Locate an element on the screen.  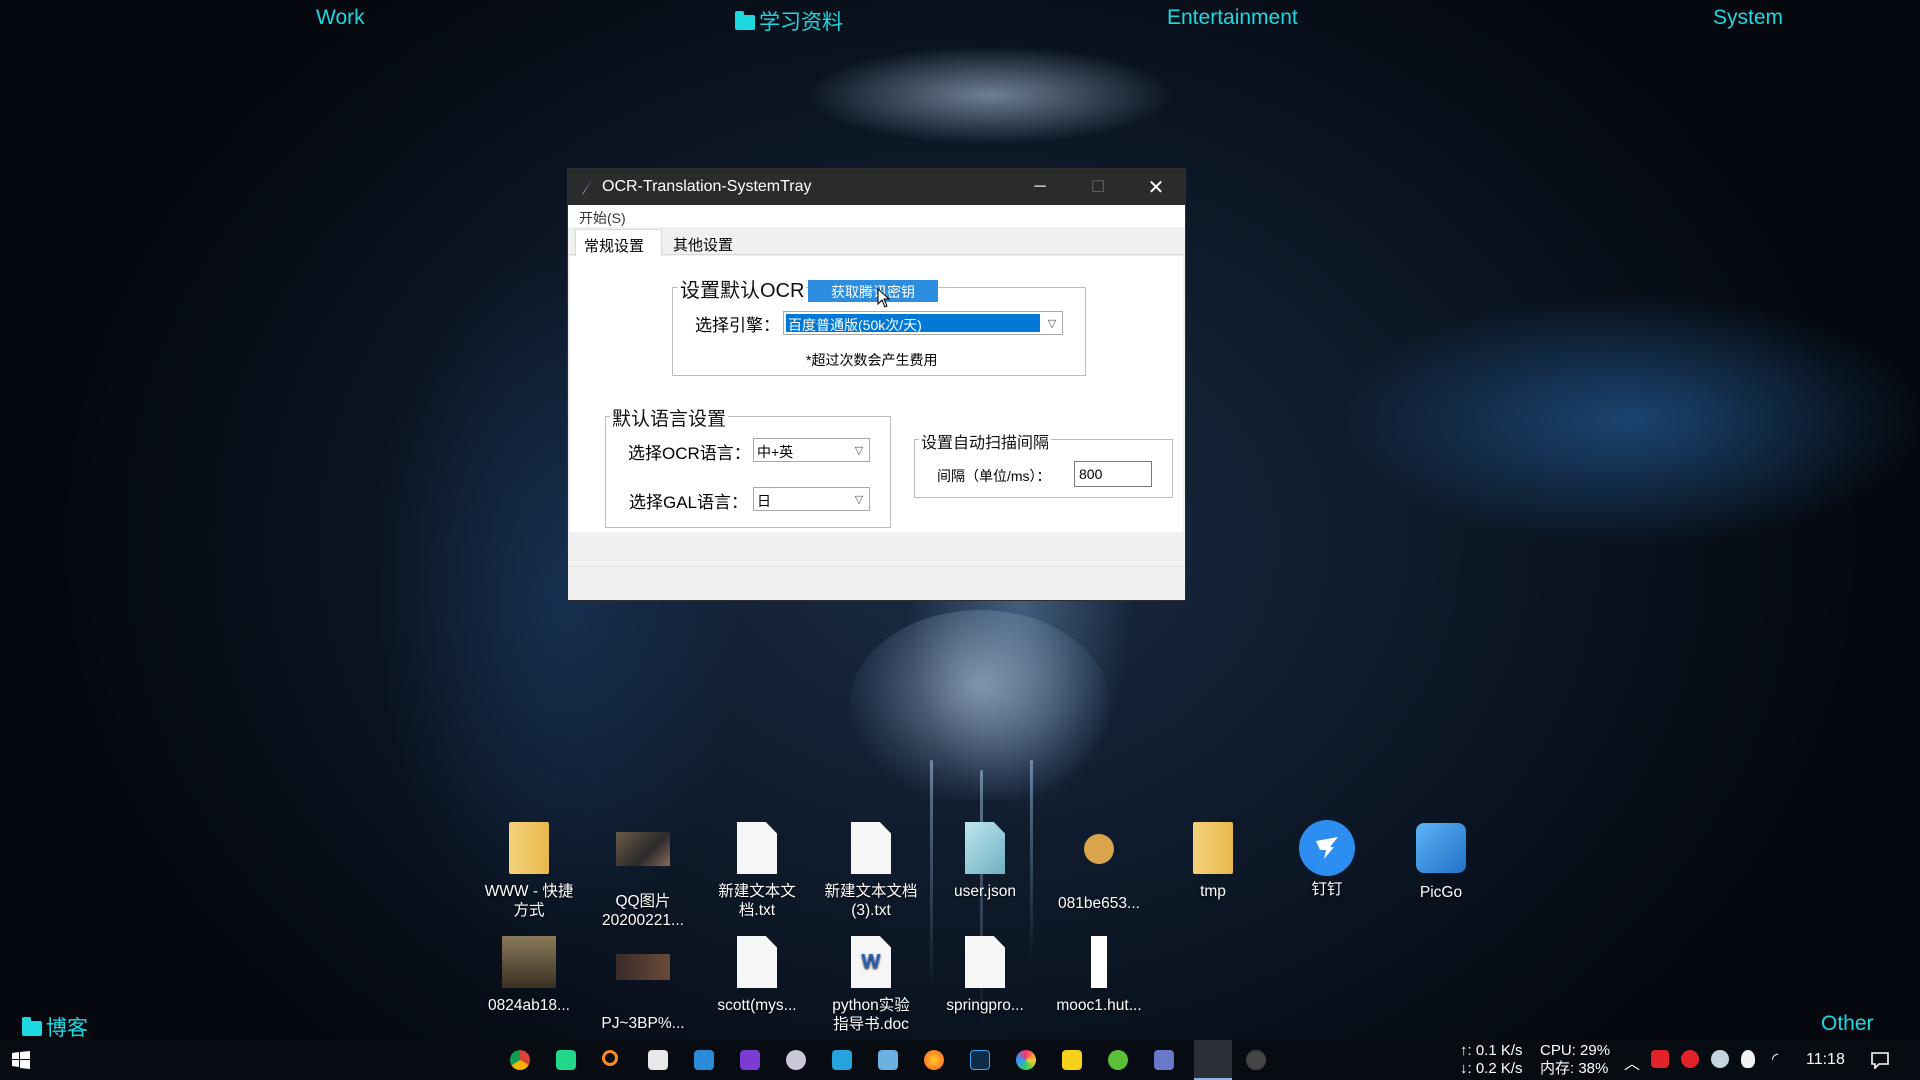
chevron-up-icon: ︿ is located at coordinates (1632, 1062).